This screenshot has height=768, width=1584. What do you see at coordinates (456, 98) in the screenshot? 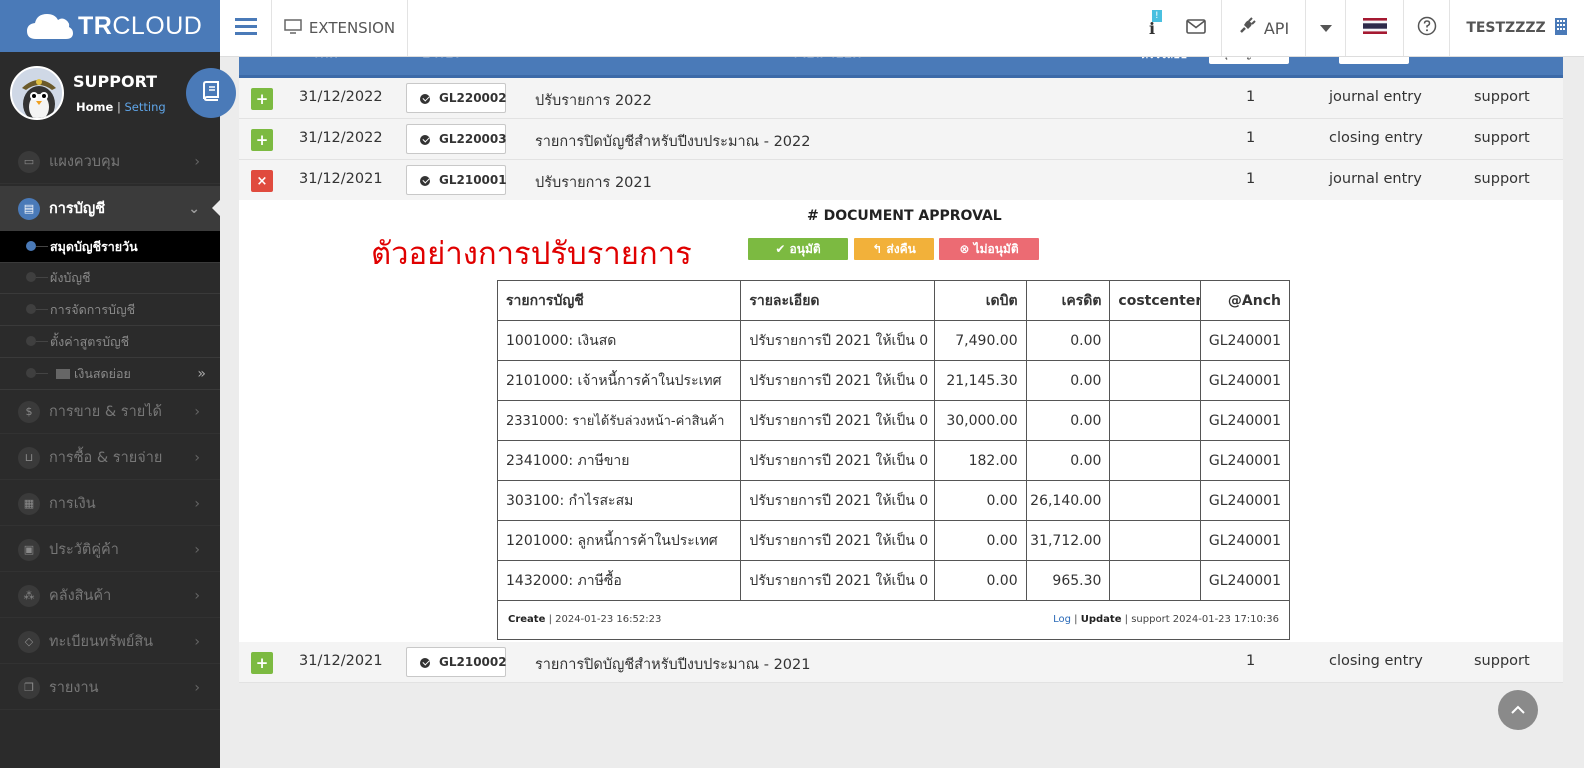
I see `doc-ref-button: GL220002` at bounding box center [456, 98].